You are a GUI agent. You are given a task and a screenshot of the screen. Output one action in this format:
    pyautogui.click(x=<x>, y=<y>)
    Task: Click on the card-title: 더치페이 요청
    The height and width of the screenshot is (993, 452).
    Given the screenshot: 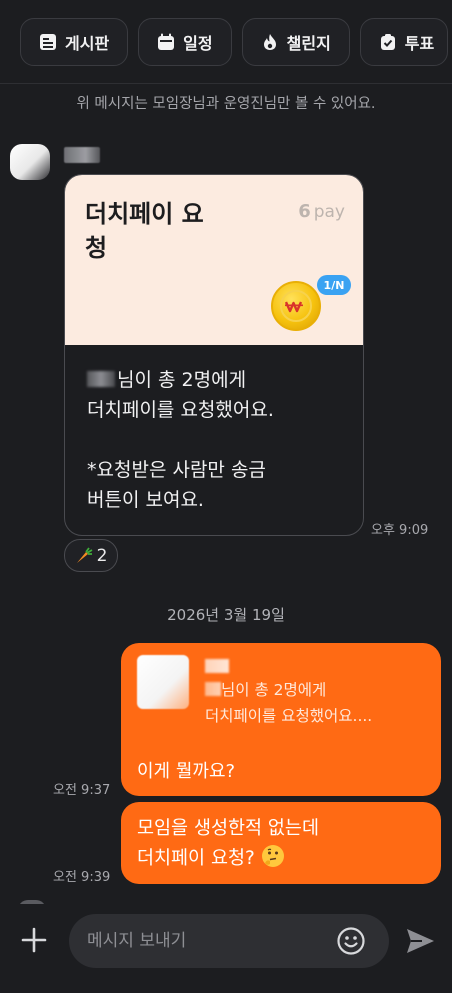 What is the action you would take?
    pyautogui.click(x=144, y=231)
    